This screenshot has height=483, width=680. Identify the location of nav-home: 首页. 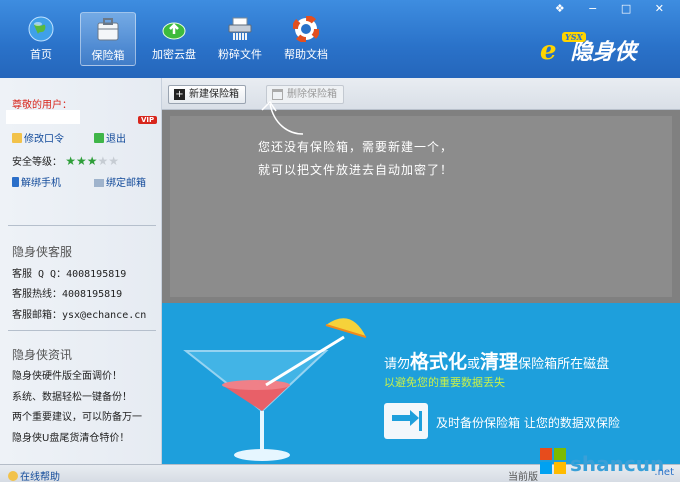
(41, 39).